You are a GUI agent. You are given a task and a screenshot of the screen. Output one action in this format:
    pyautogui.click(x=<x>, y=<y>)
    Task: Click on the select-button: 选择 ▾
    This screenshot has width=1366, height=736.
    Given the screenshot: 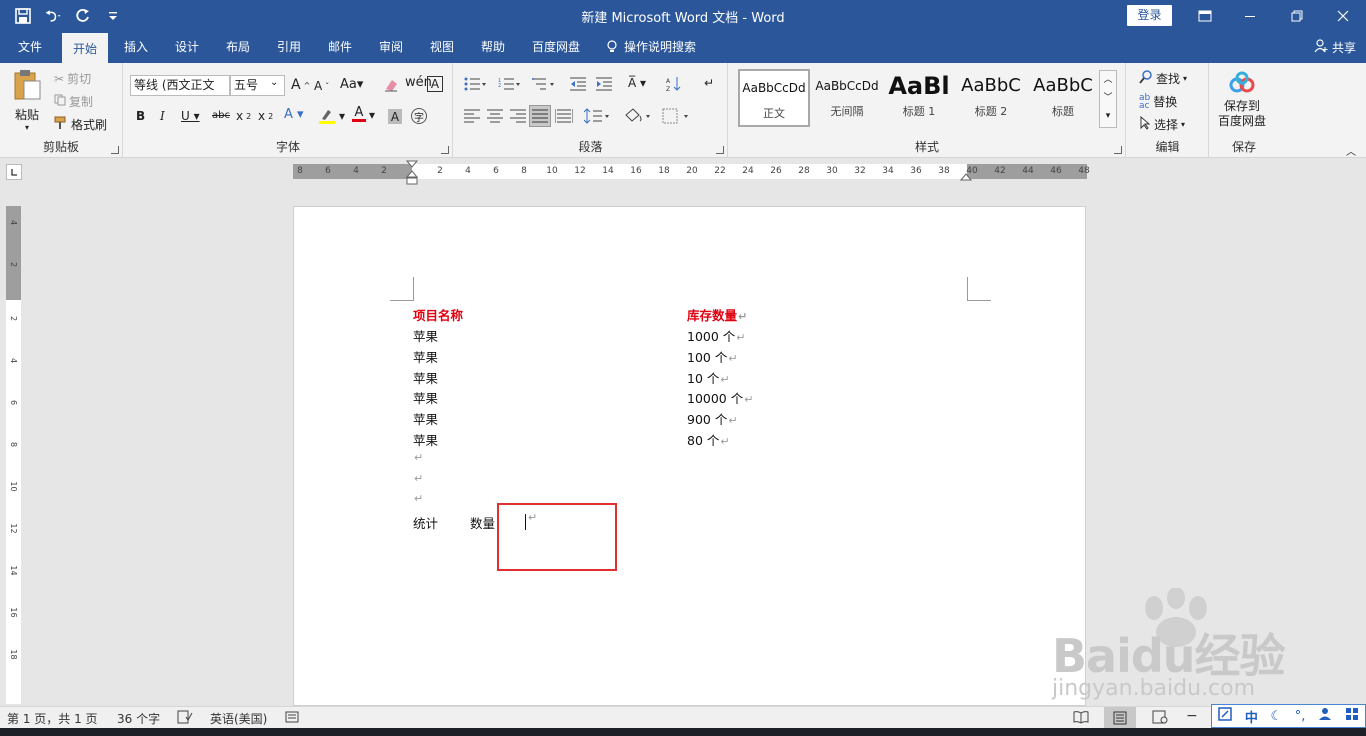 What is the action you would take?
    pyautogui.click(x=1162, y=124)
    